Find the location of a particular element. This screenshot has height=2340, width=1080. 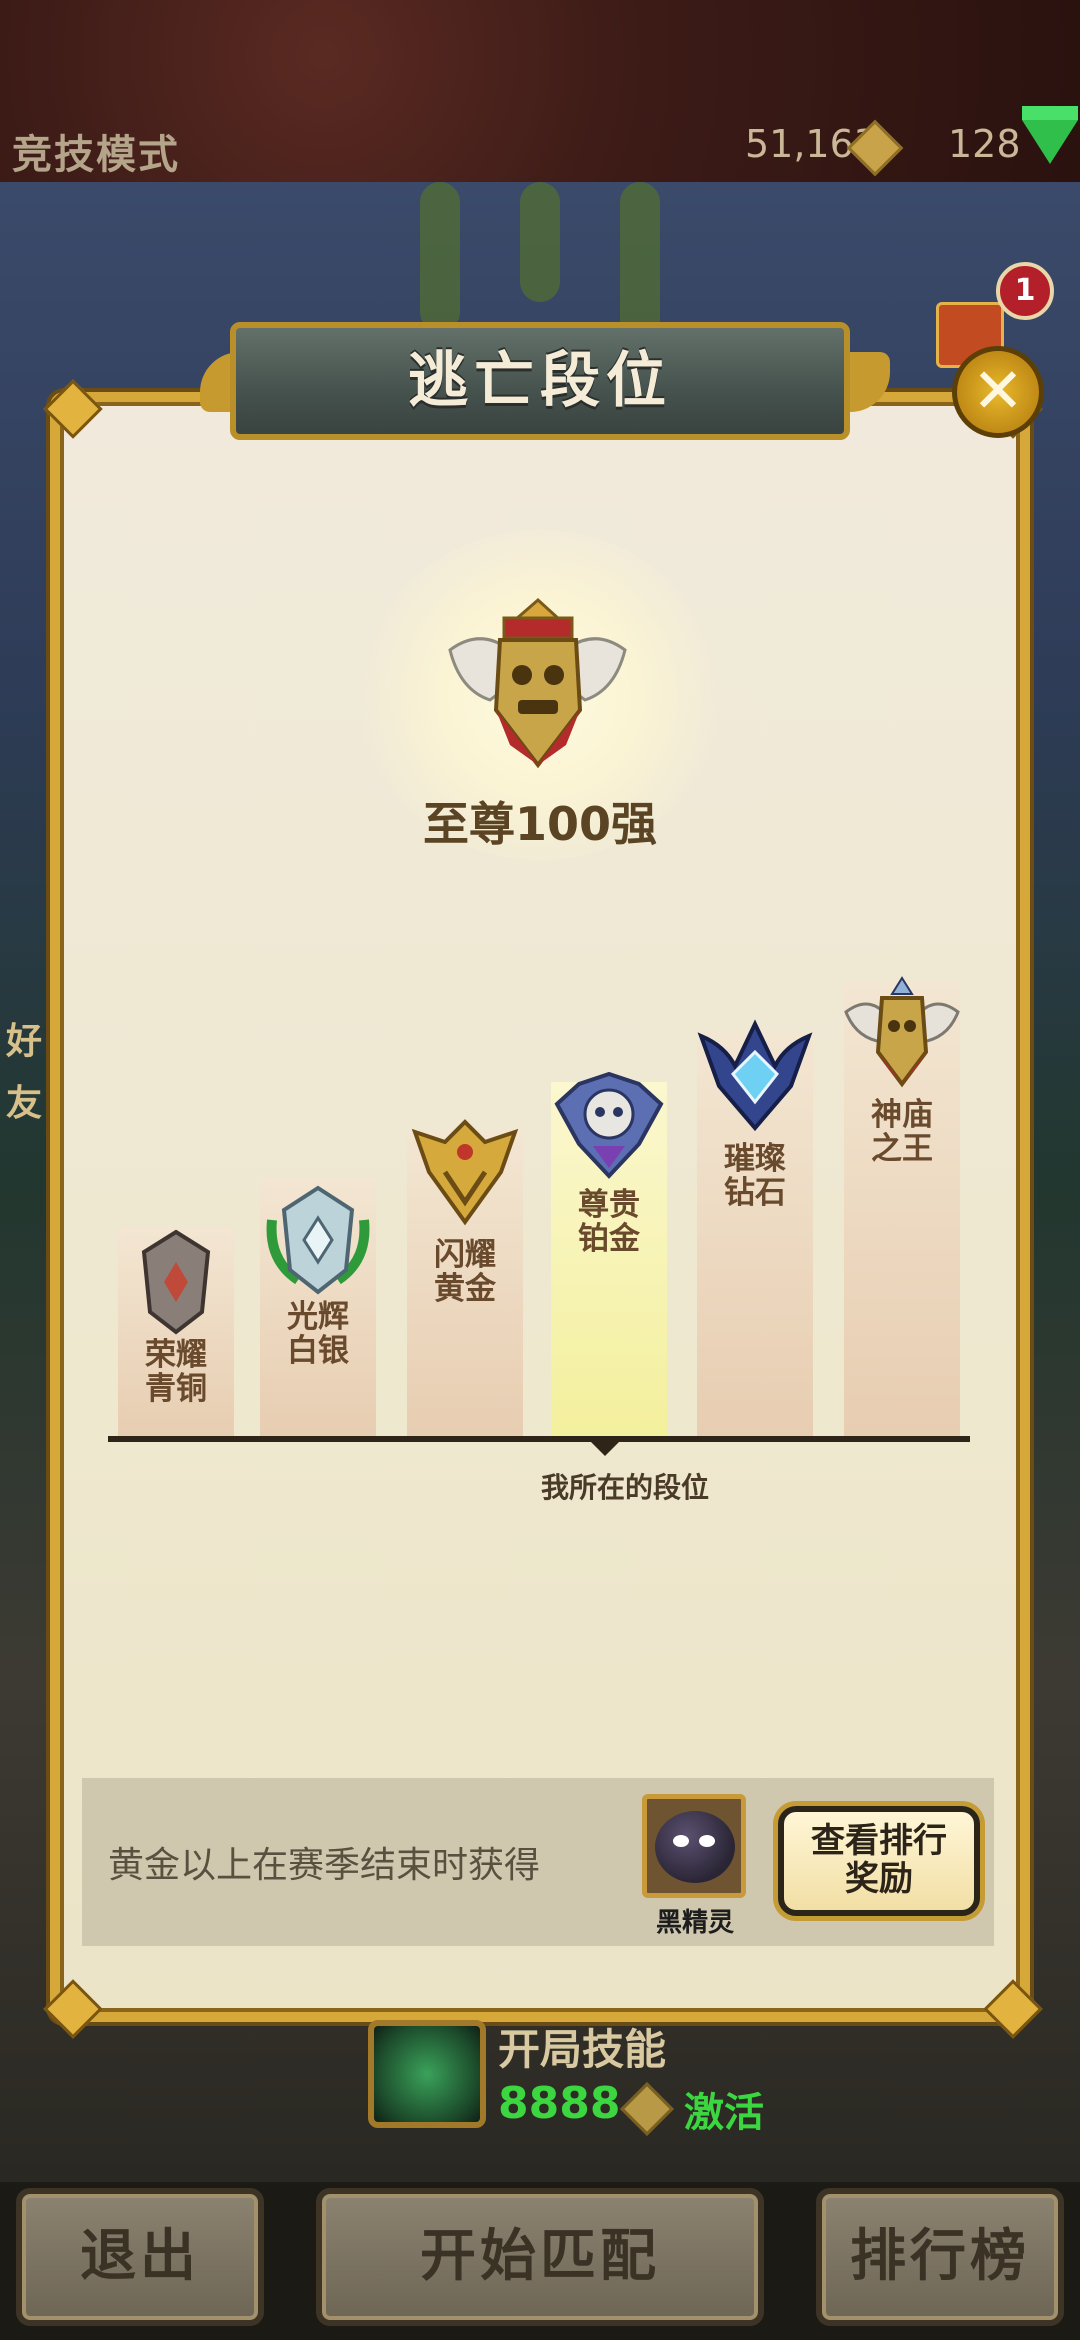

top-bar: 竞技模式 51,163 128 is located at coordinates (540, 91).